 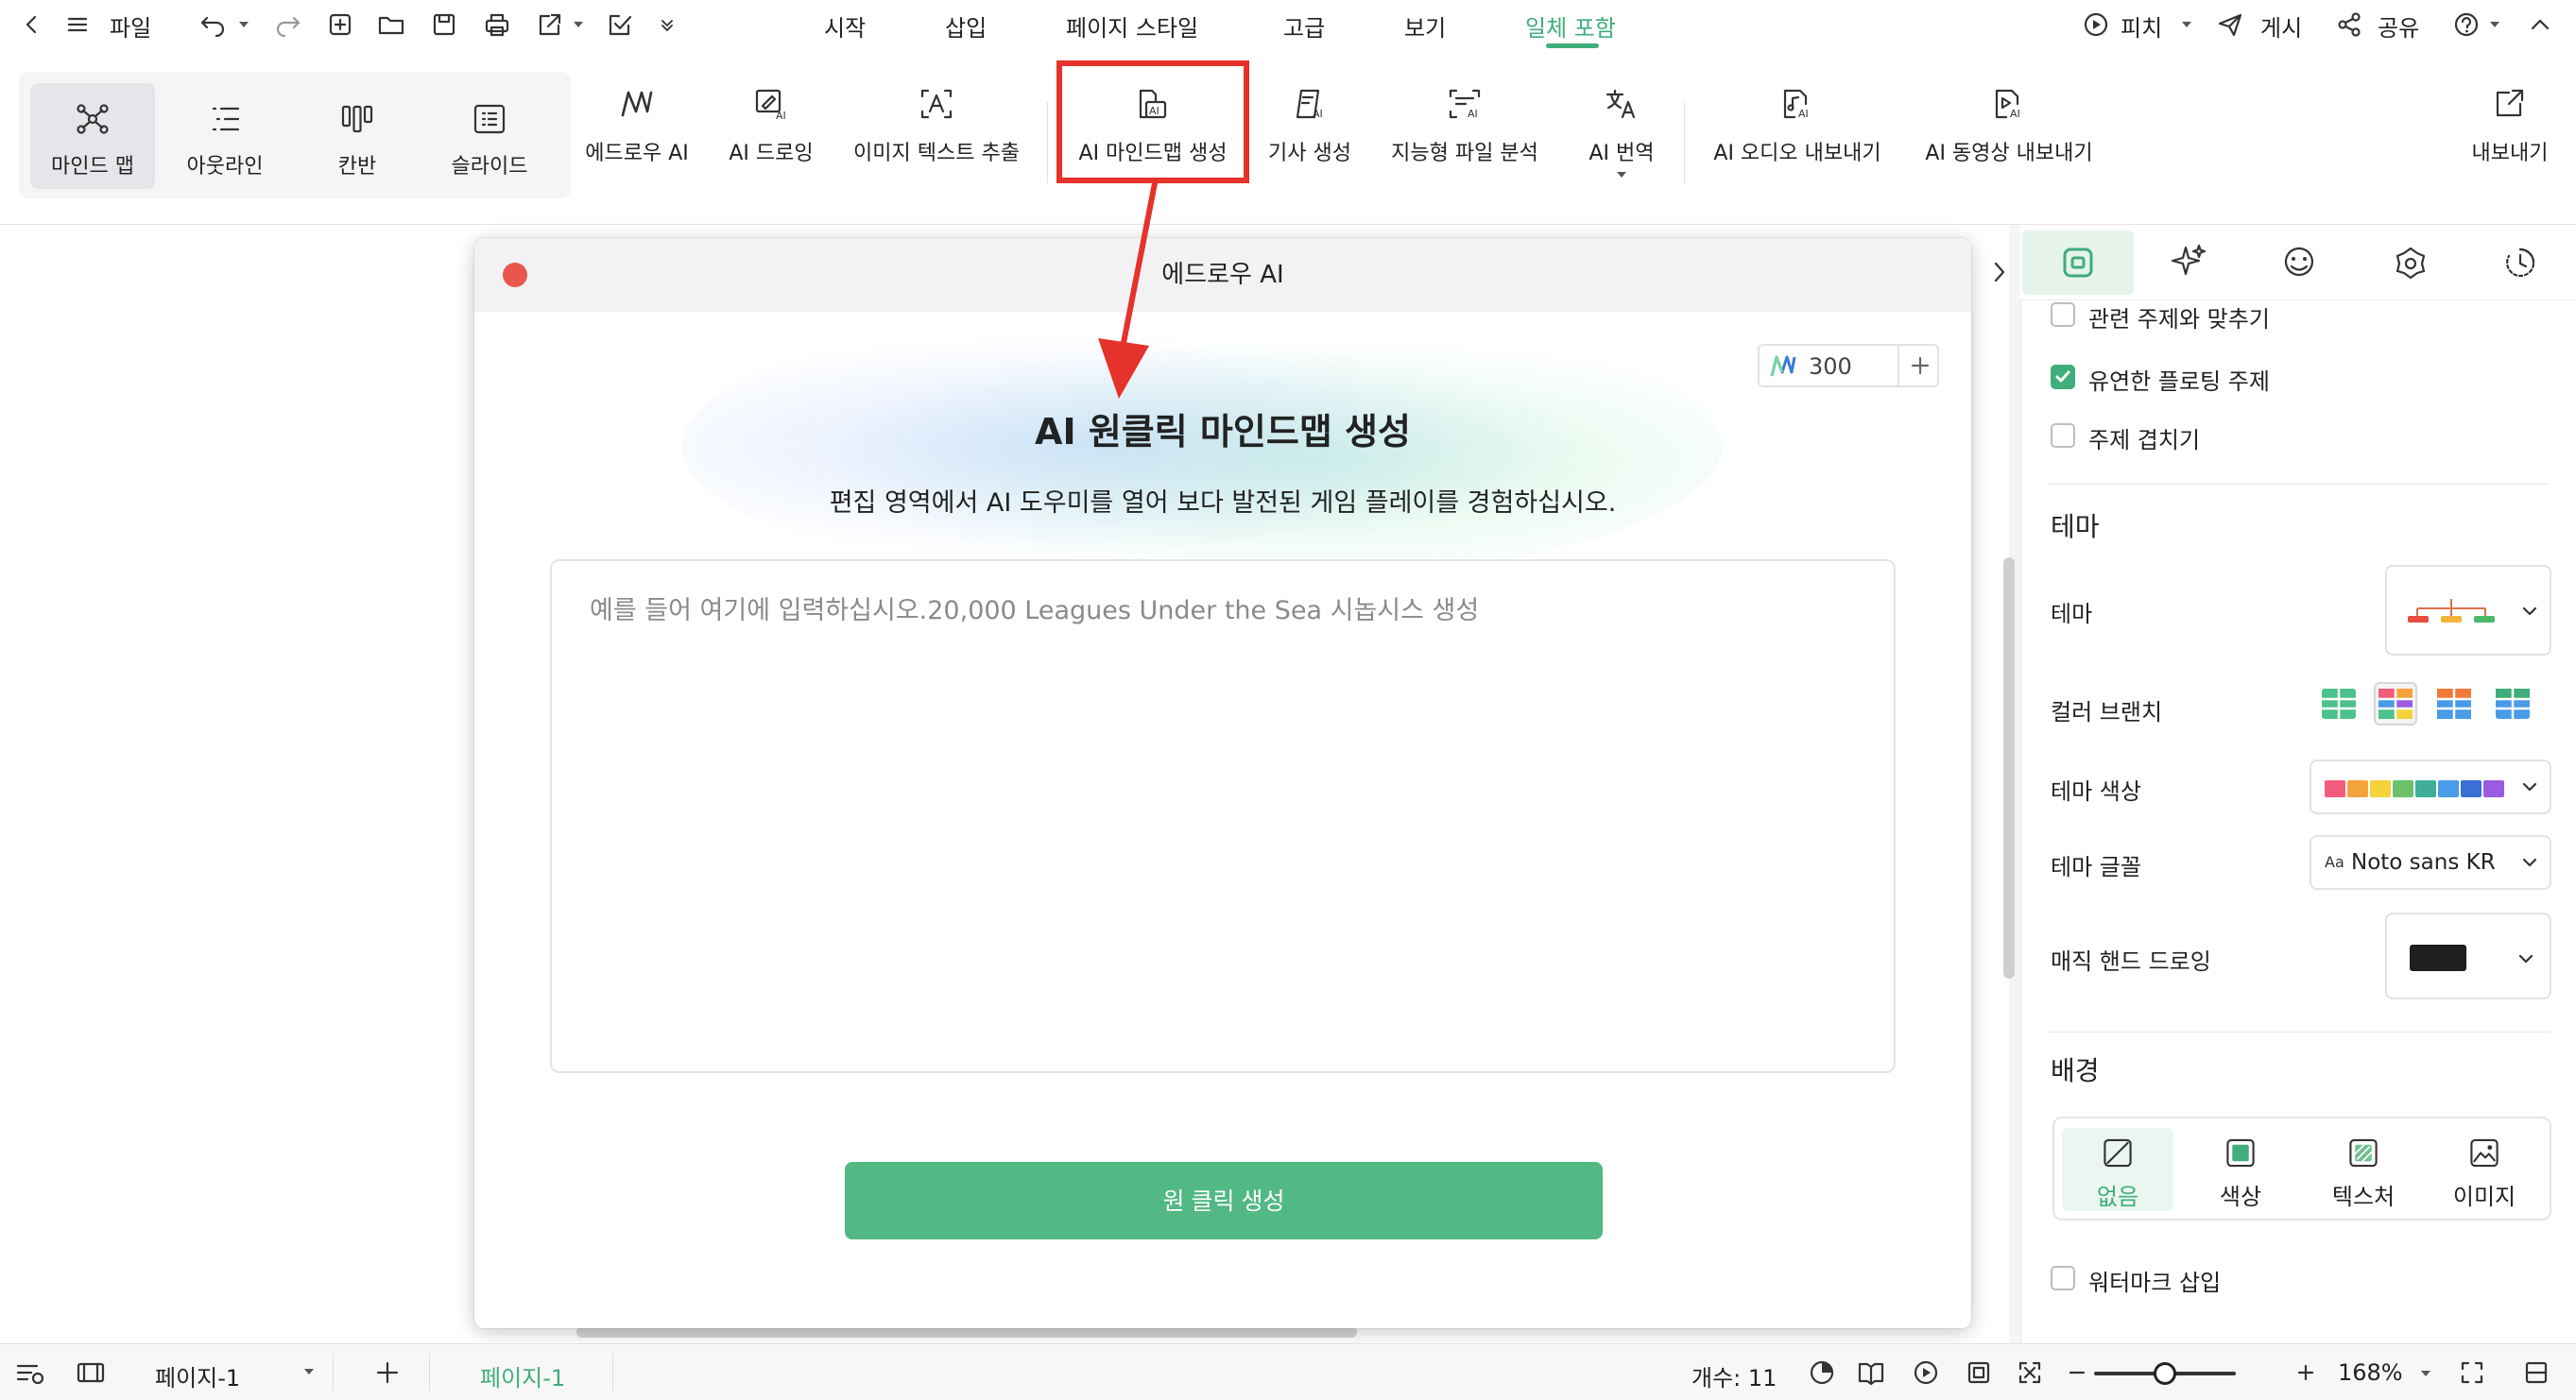 What do you see at coordinates (91, 1373) in the screenshot?
I see `panel-toggle-icon` at bounding box center [91, 1373].